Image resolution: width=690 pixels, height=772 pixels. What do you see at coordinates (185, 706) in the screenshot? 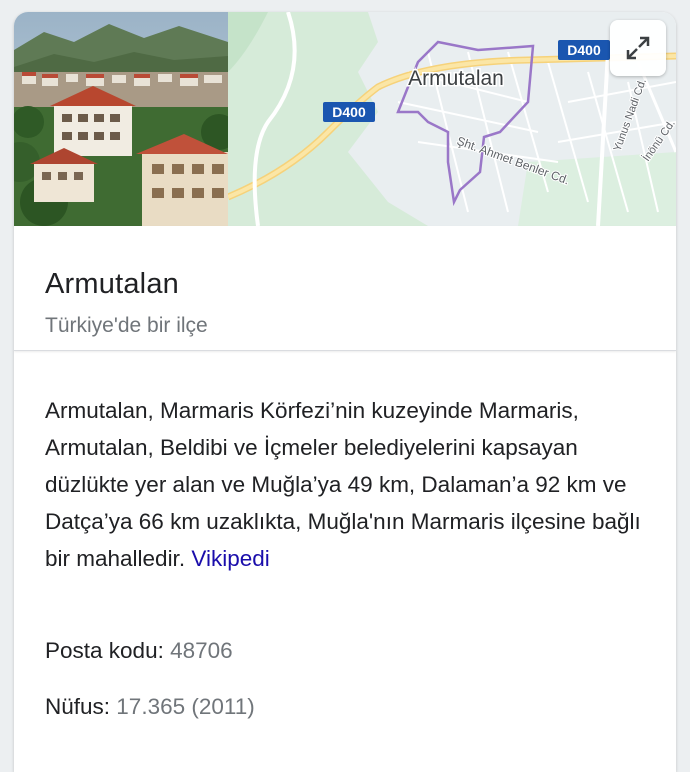
I see `fact-value: 17.365 (2011)` at bounding box center [185, 706].